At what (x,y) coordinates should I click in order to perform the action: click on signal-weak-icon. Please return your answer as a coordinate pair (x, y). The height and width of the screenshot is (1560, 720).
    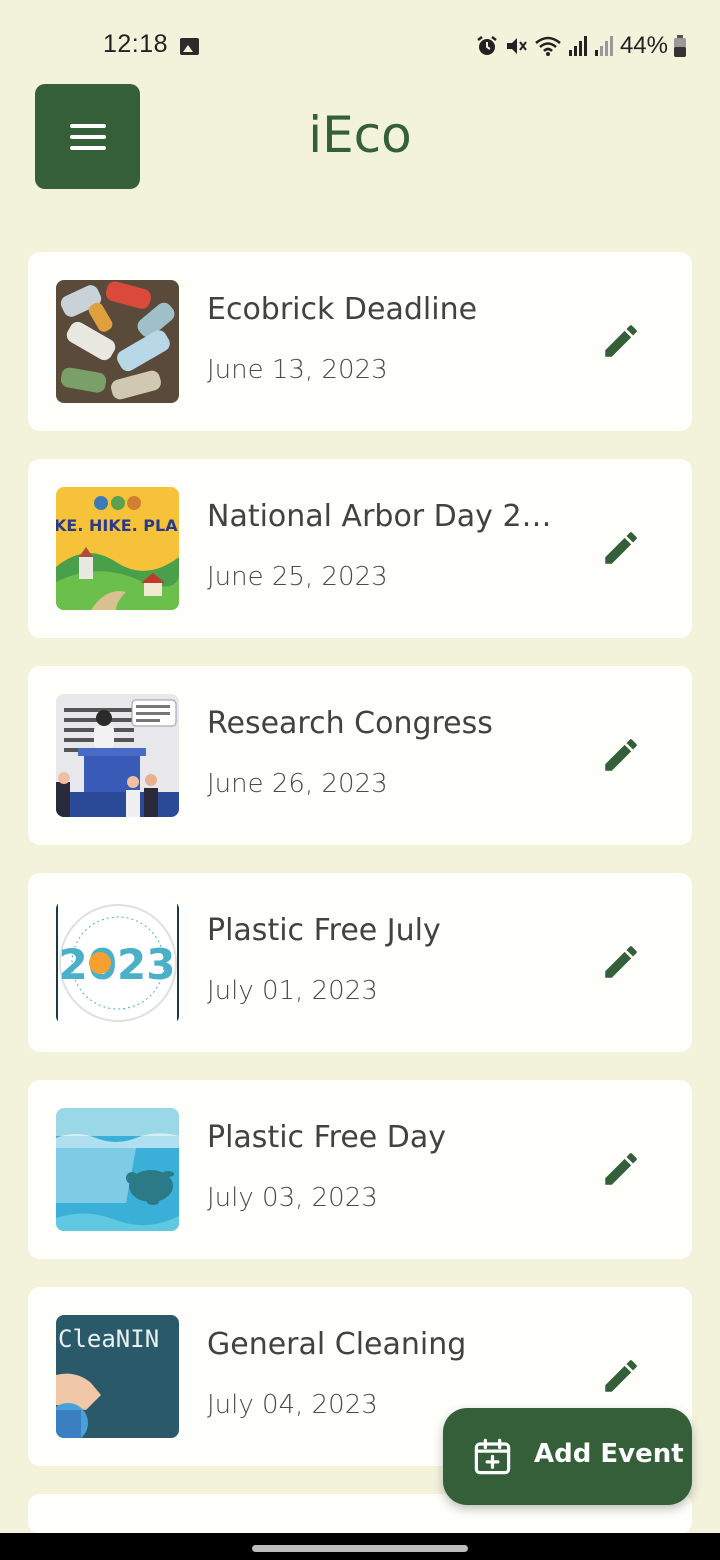
    Looking at the image, I should click on (603, 46).